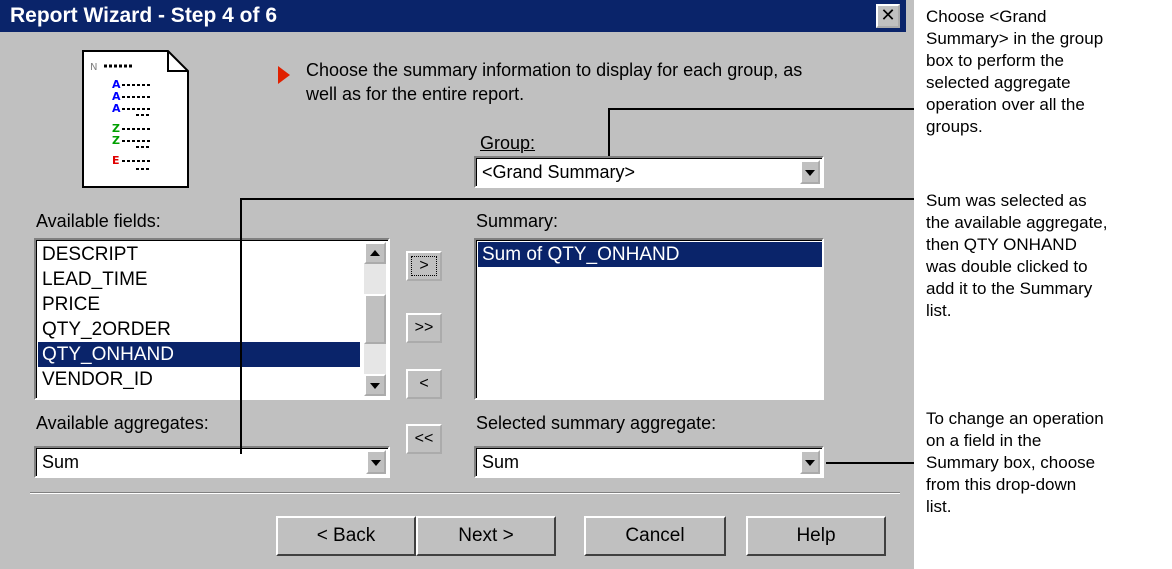 This screenshot has width=1172, height=569. What do you see at coordinates (465, 493) in the screenshot?
I see `separator` at bounding box center [465, 493].